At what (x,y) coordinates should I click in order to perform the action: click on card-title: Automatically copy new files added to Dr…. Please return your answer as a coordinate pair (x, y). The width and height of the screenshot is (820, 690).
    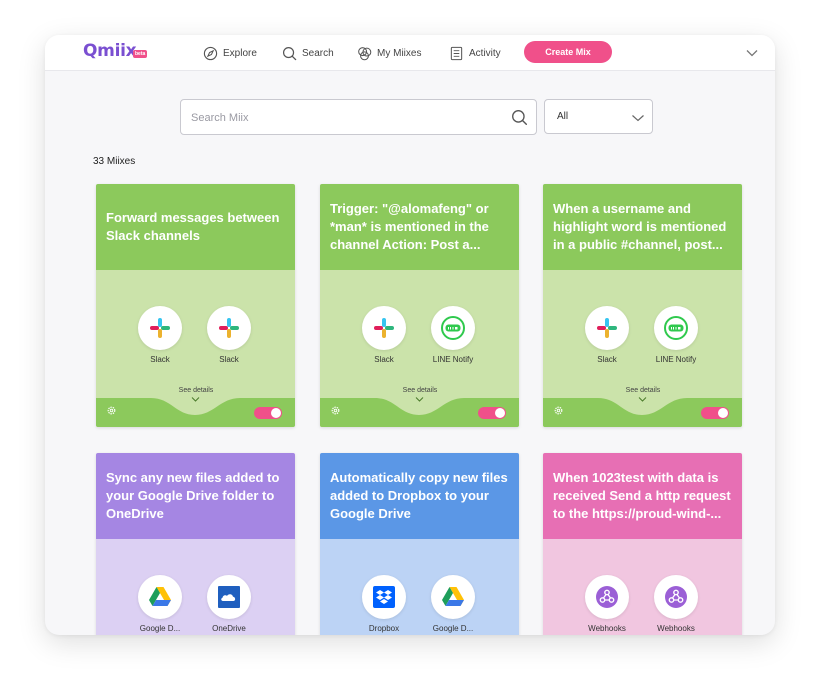
    Looking at the image, I should click on (419, 495).